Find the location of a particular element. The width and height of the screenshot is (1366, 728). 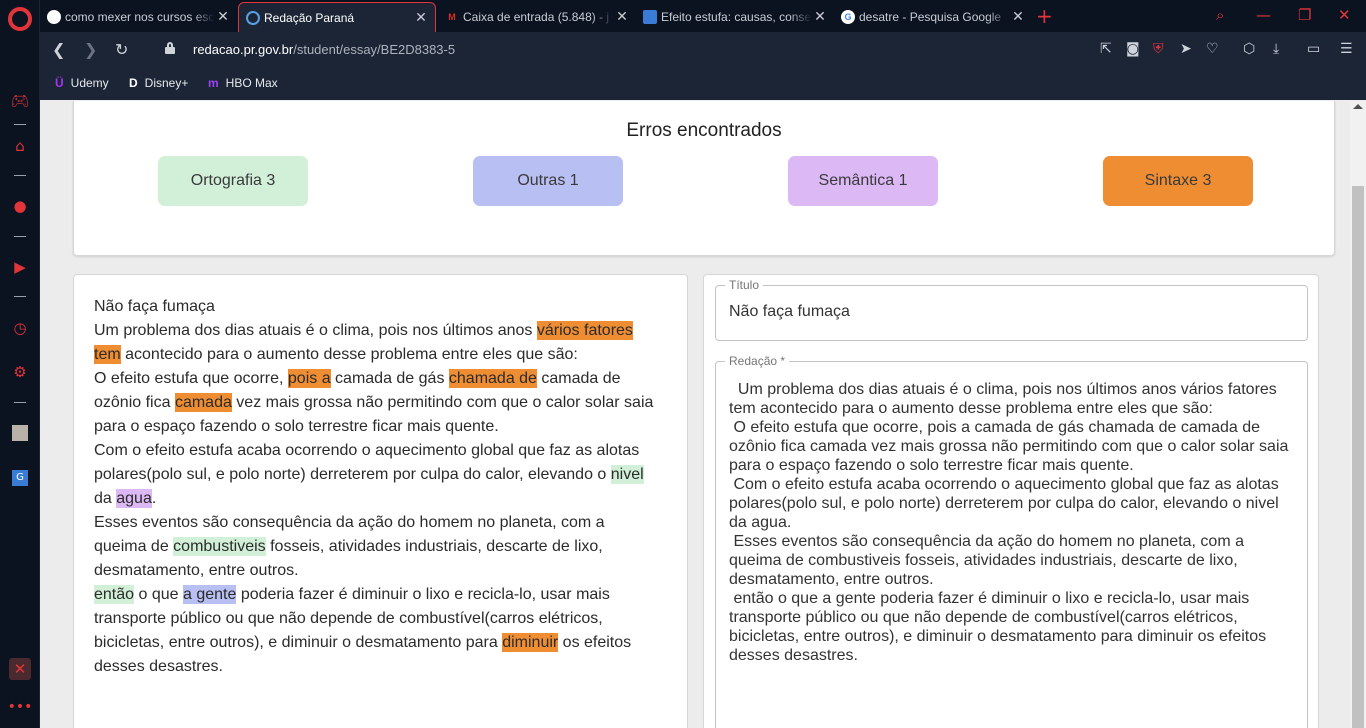

highlighted-error: pois a is located at coordinates (309, 378).